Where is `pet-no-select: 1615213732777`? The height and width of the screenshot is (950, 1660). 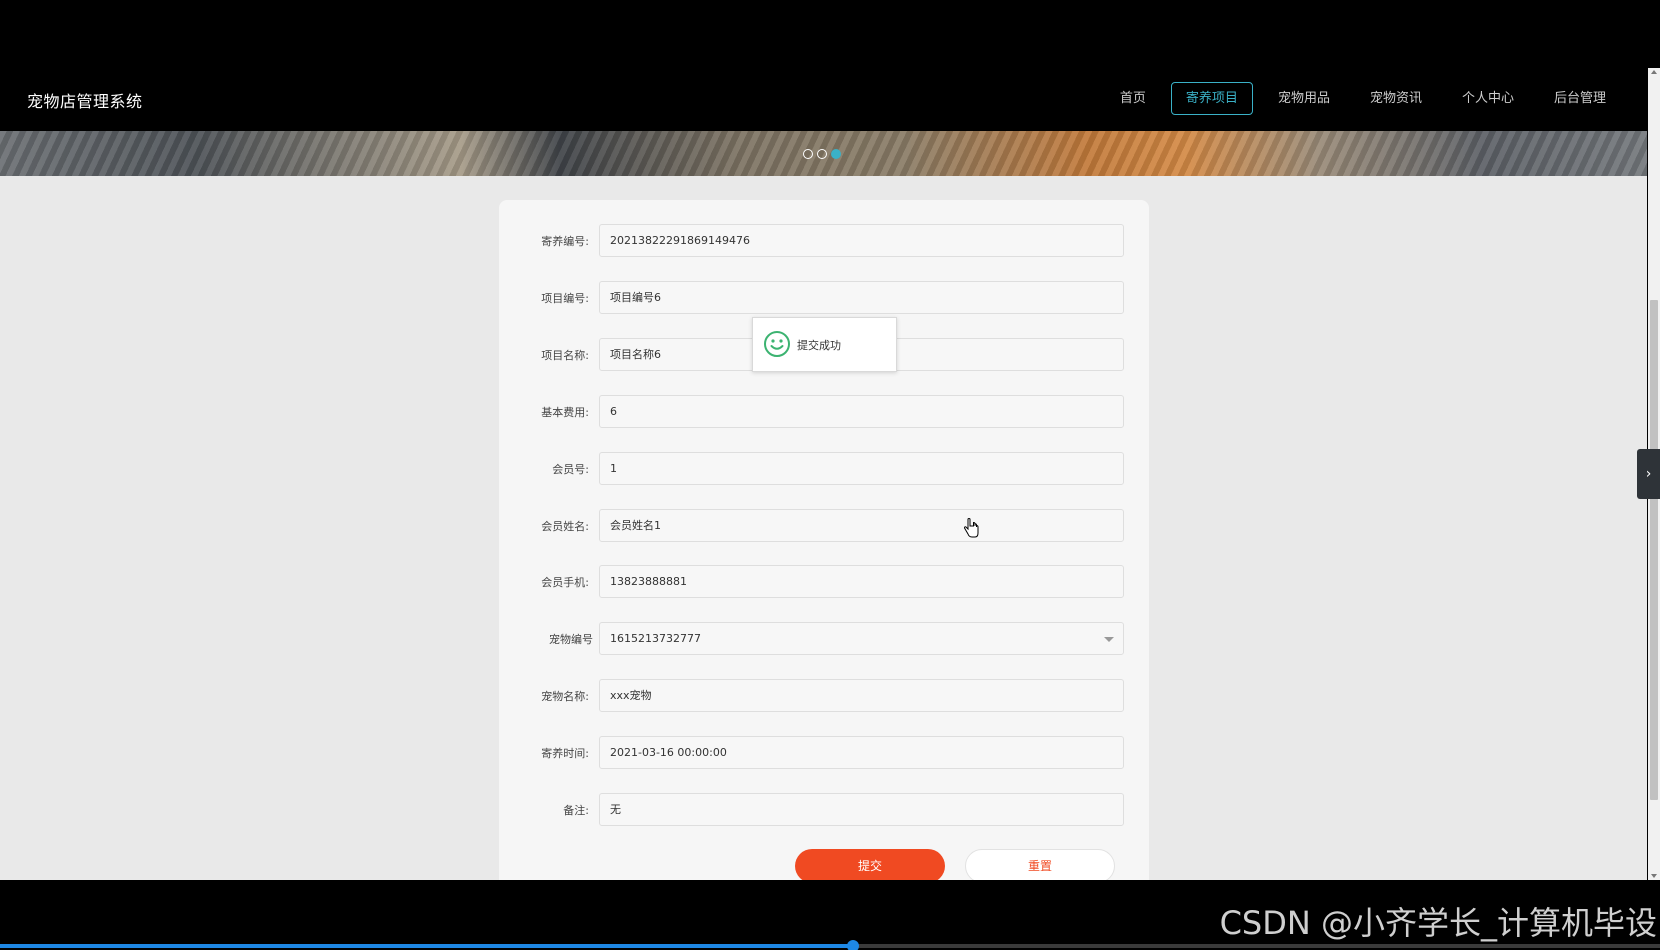 pet-no-select: 1615213732777 is located at coordinates (861, 638).